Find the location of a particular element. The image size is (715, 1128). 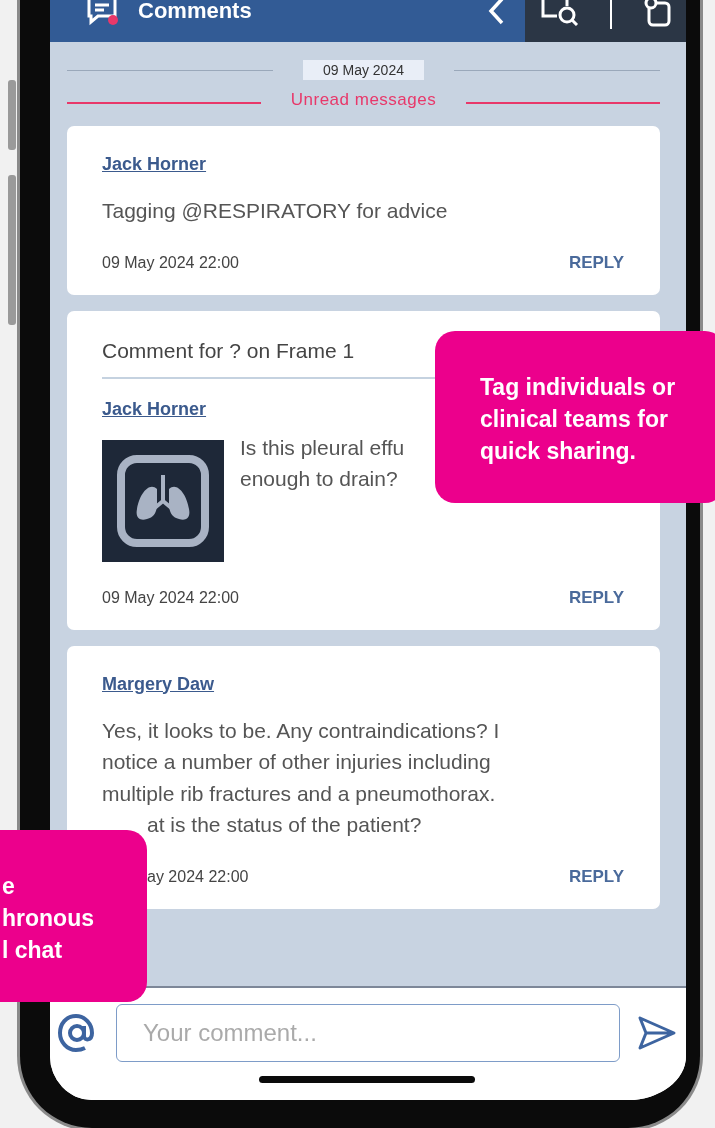

back-chevron-icon is located at coordinates (496, 12).